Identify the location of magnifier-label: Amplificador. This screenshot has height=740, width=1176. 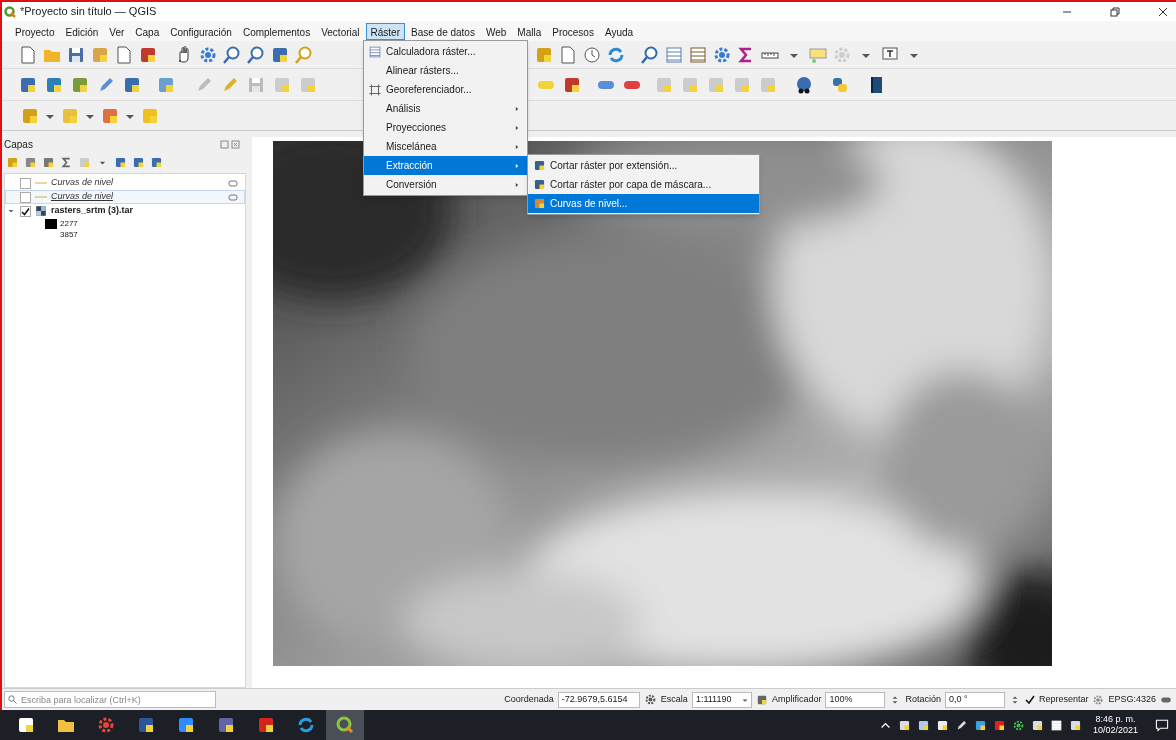
(796, 699).